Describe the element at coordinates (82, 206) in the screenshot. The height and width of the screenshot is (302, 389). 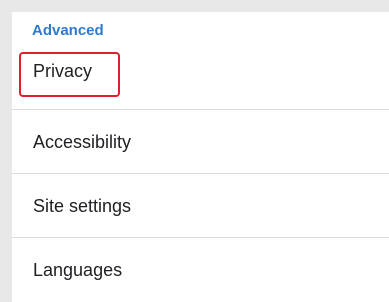
I see `settings-item-label: Site settings` at that location.